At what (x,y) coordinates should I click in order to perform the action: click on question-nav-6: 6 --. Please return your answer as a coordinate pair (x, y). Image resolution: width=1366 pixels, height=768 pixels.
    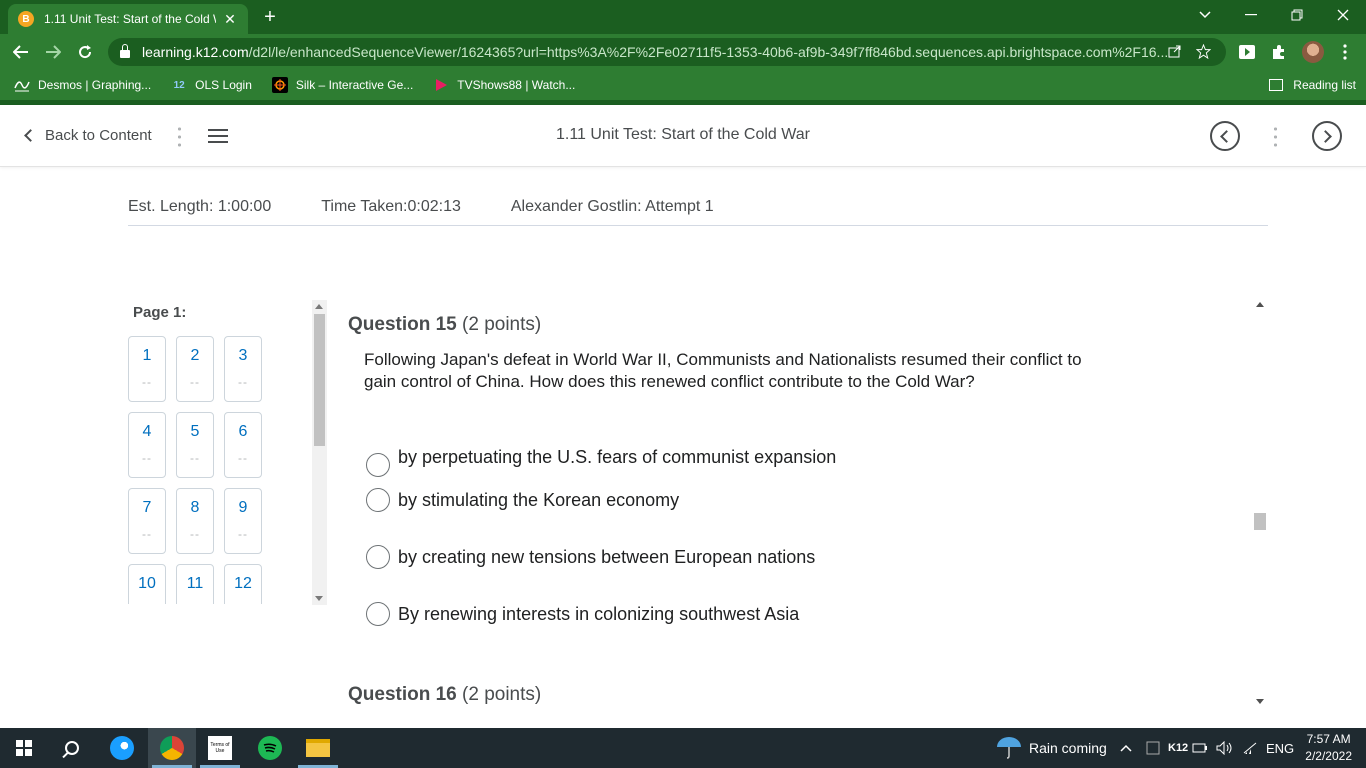
    Looking at the image, I should click on (243, 445).